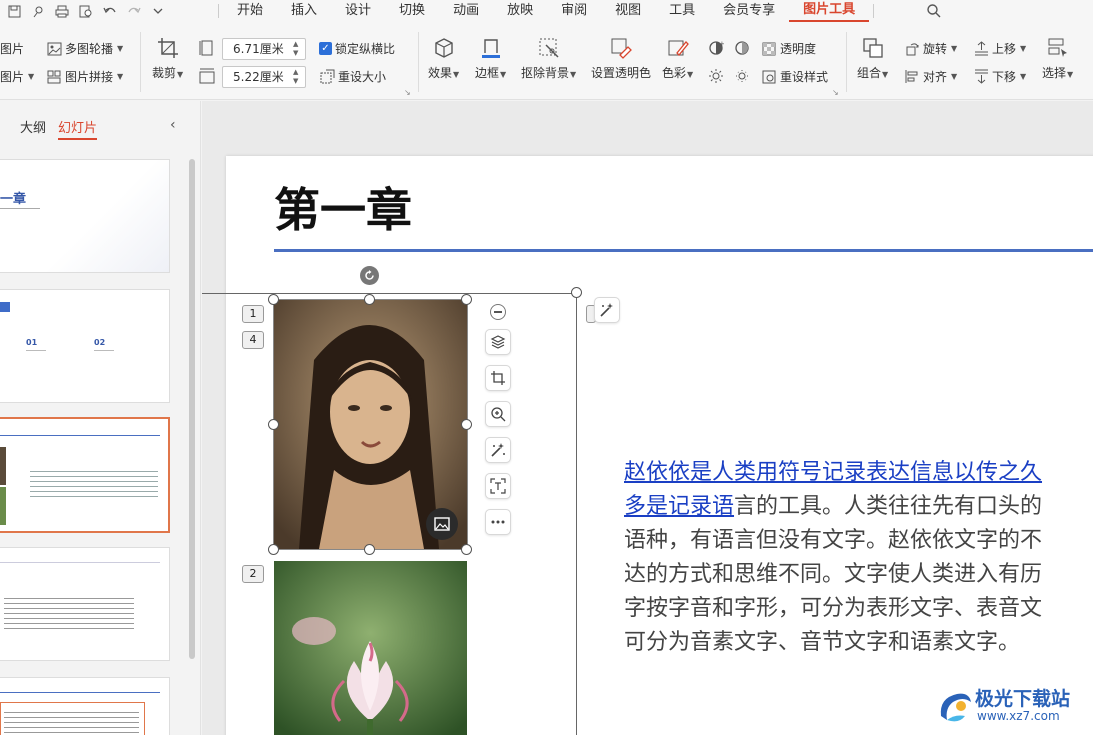  I want to click on slide-title: 第一章, so click(343, 207).